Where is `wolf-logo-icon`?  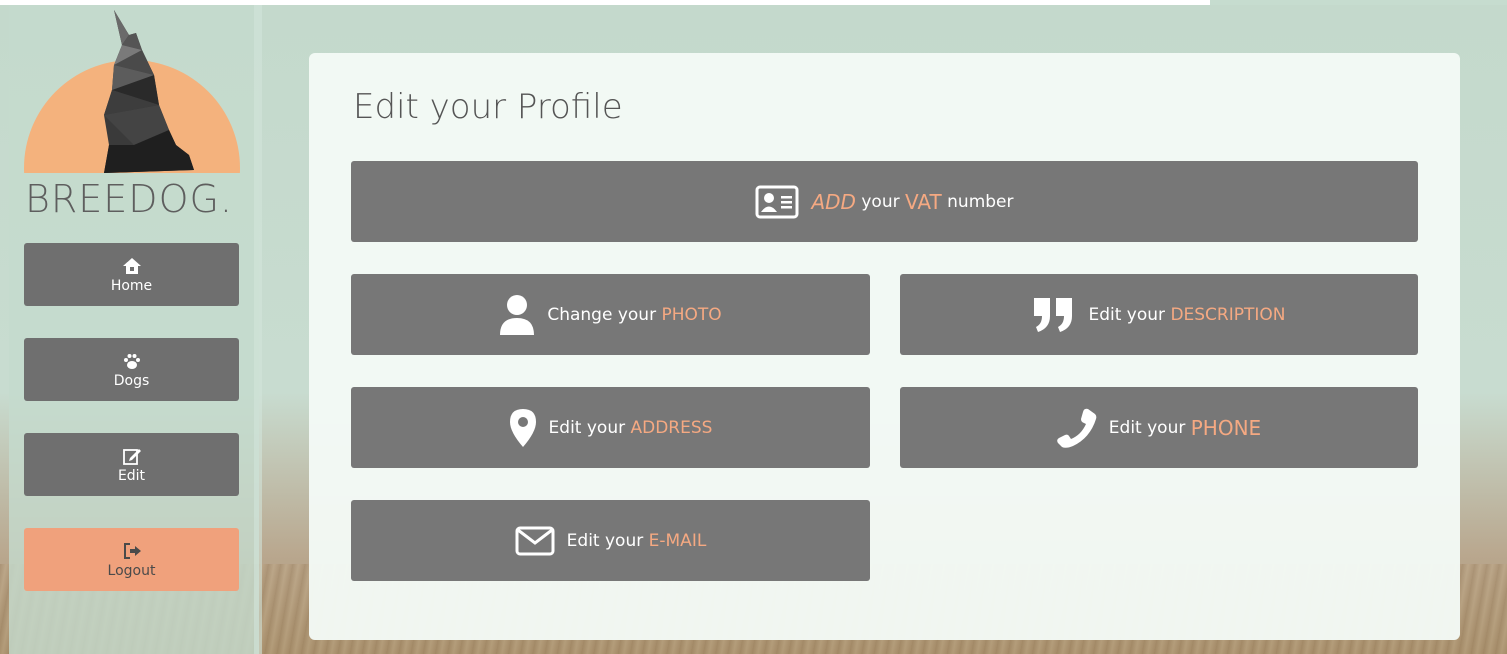
wolf-logo-icon is located at coordinates (149, 91).